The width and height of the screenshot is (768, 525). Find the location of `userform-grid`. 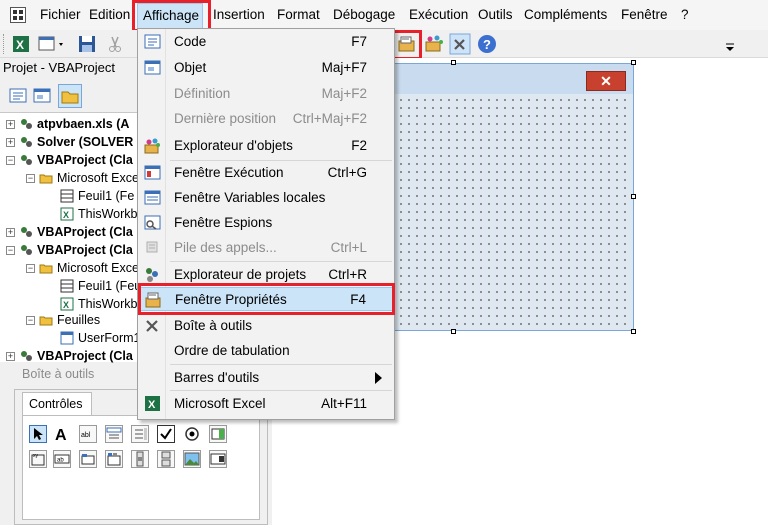

userform-grid is located at coordinates (513, 212).